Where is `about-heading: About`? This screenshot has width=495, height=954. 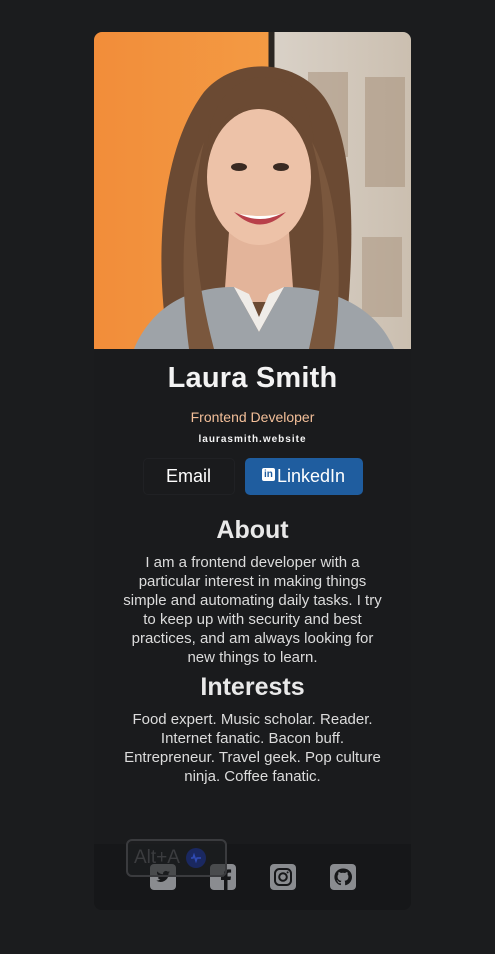 about-heading: About is located at coordinates (252, 530).